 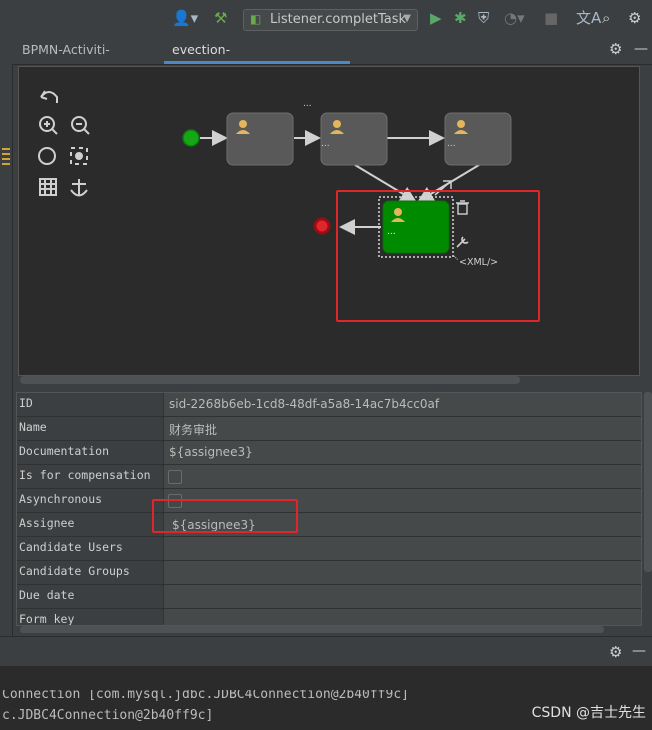 I want to click on candidate-users-field, so click(x=402, y=548).